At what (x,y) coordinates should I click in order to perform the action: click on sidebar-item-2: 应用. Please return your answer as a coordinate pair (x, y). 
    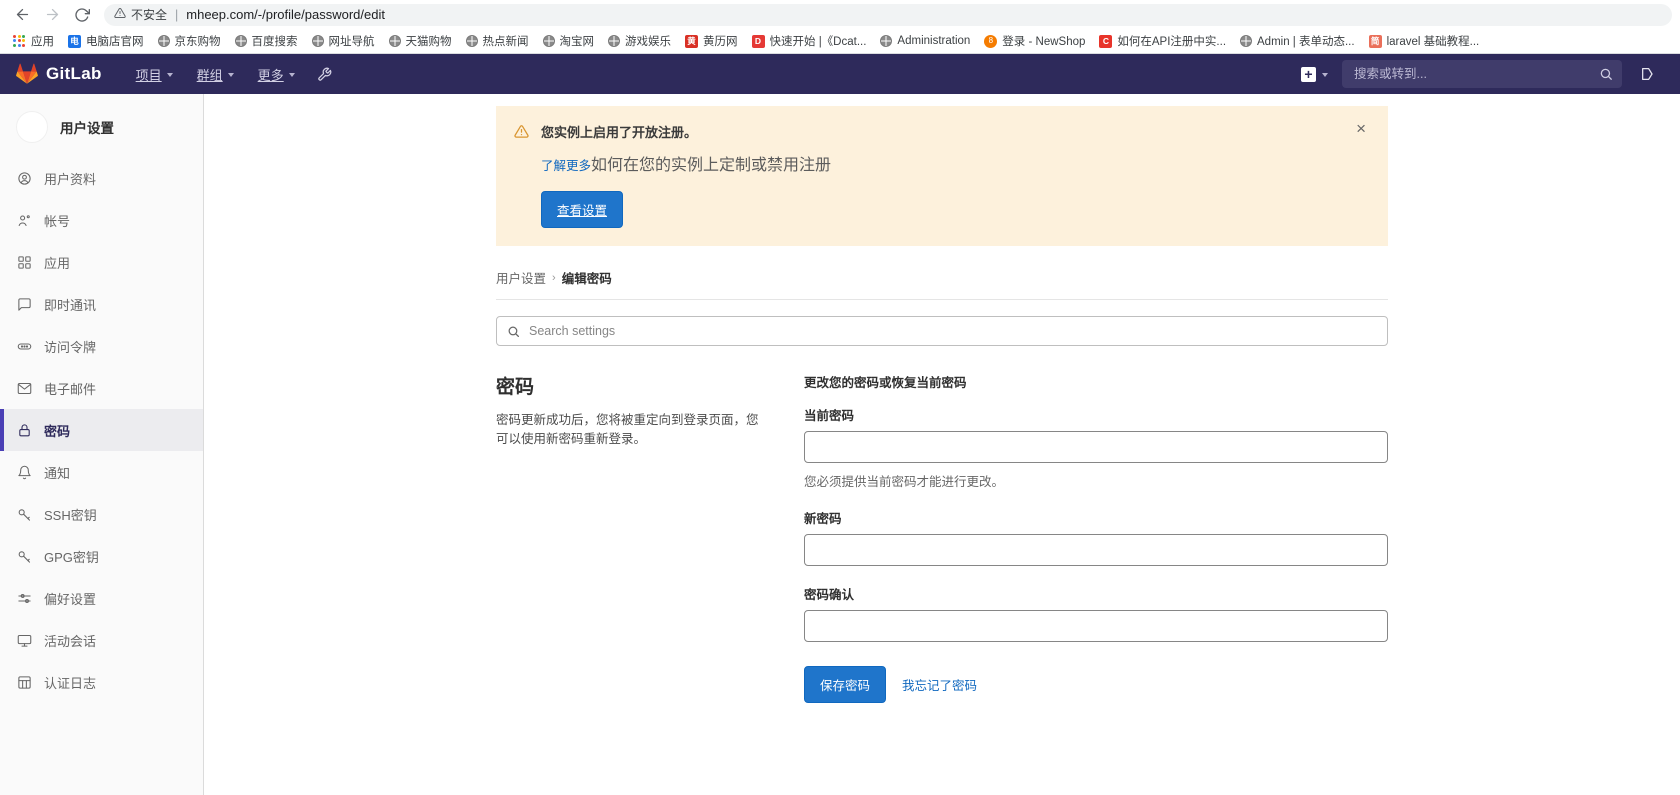
    Looking at the image, I should click on (101, 262).